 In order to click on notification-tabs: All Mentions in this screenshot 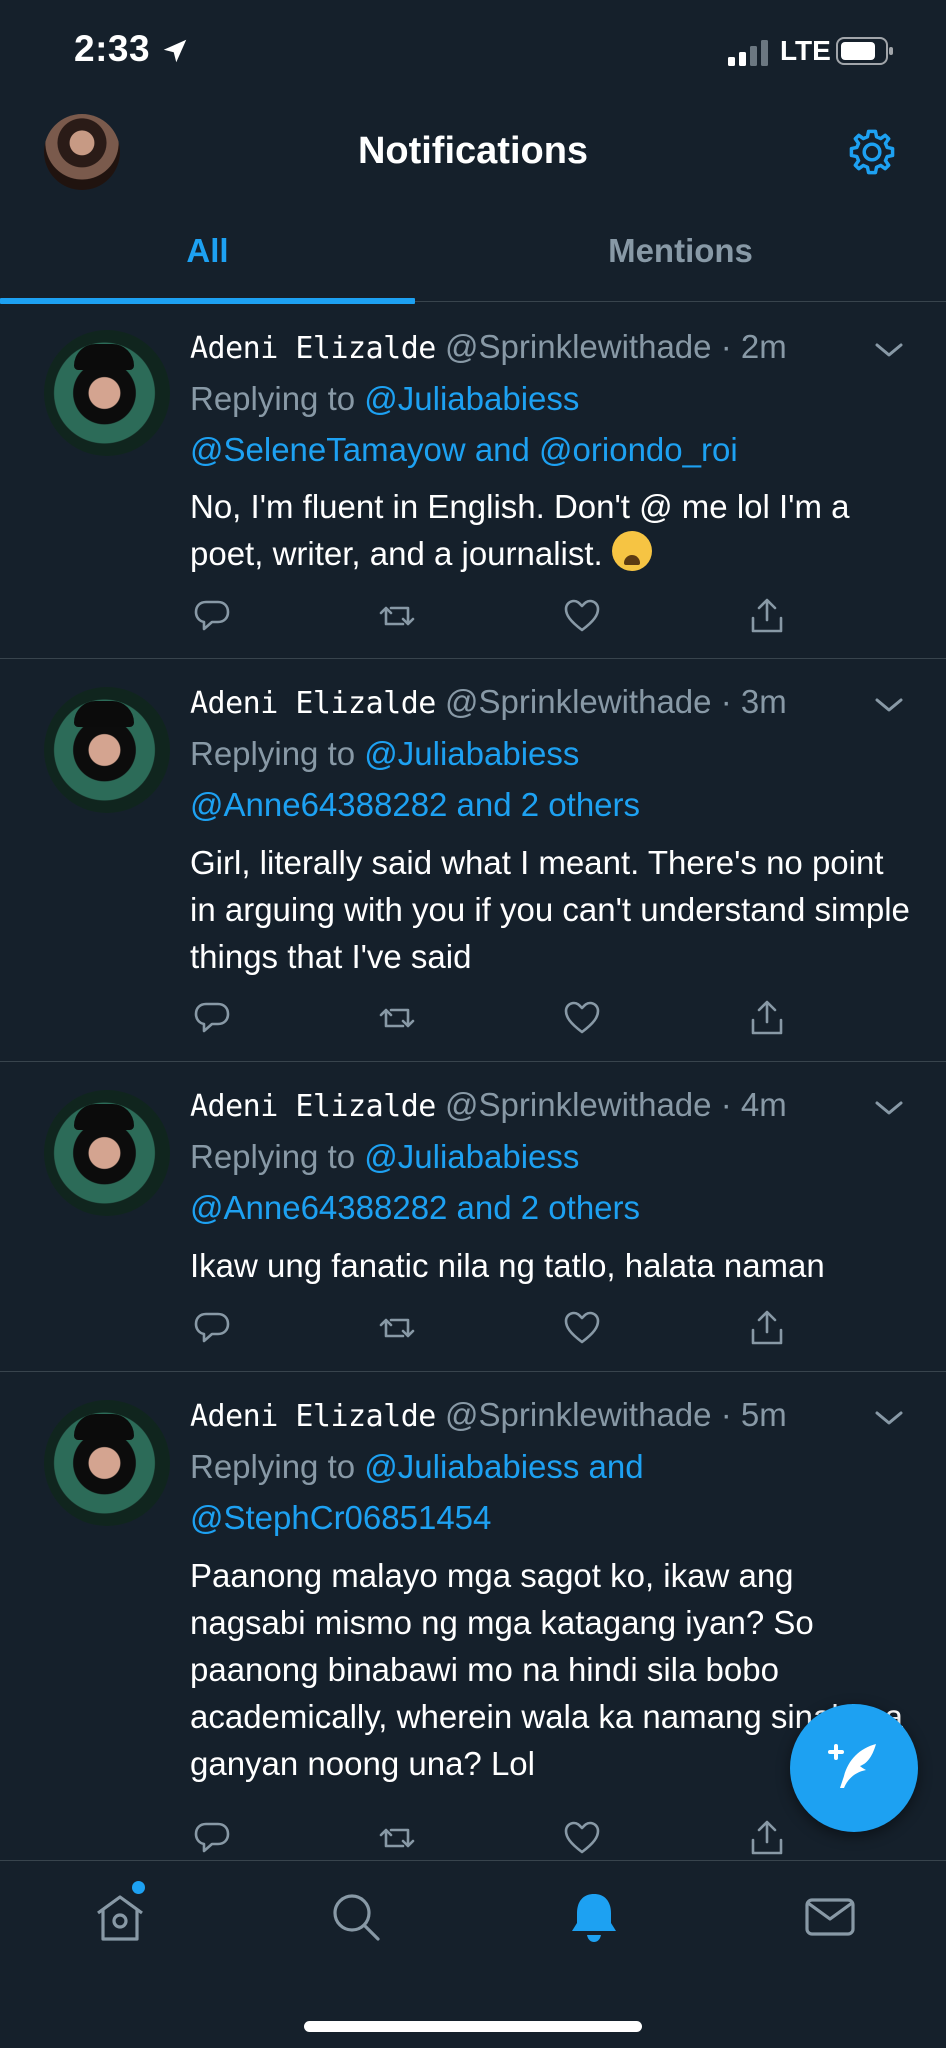, I will do `click(473, 257)`.